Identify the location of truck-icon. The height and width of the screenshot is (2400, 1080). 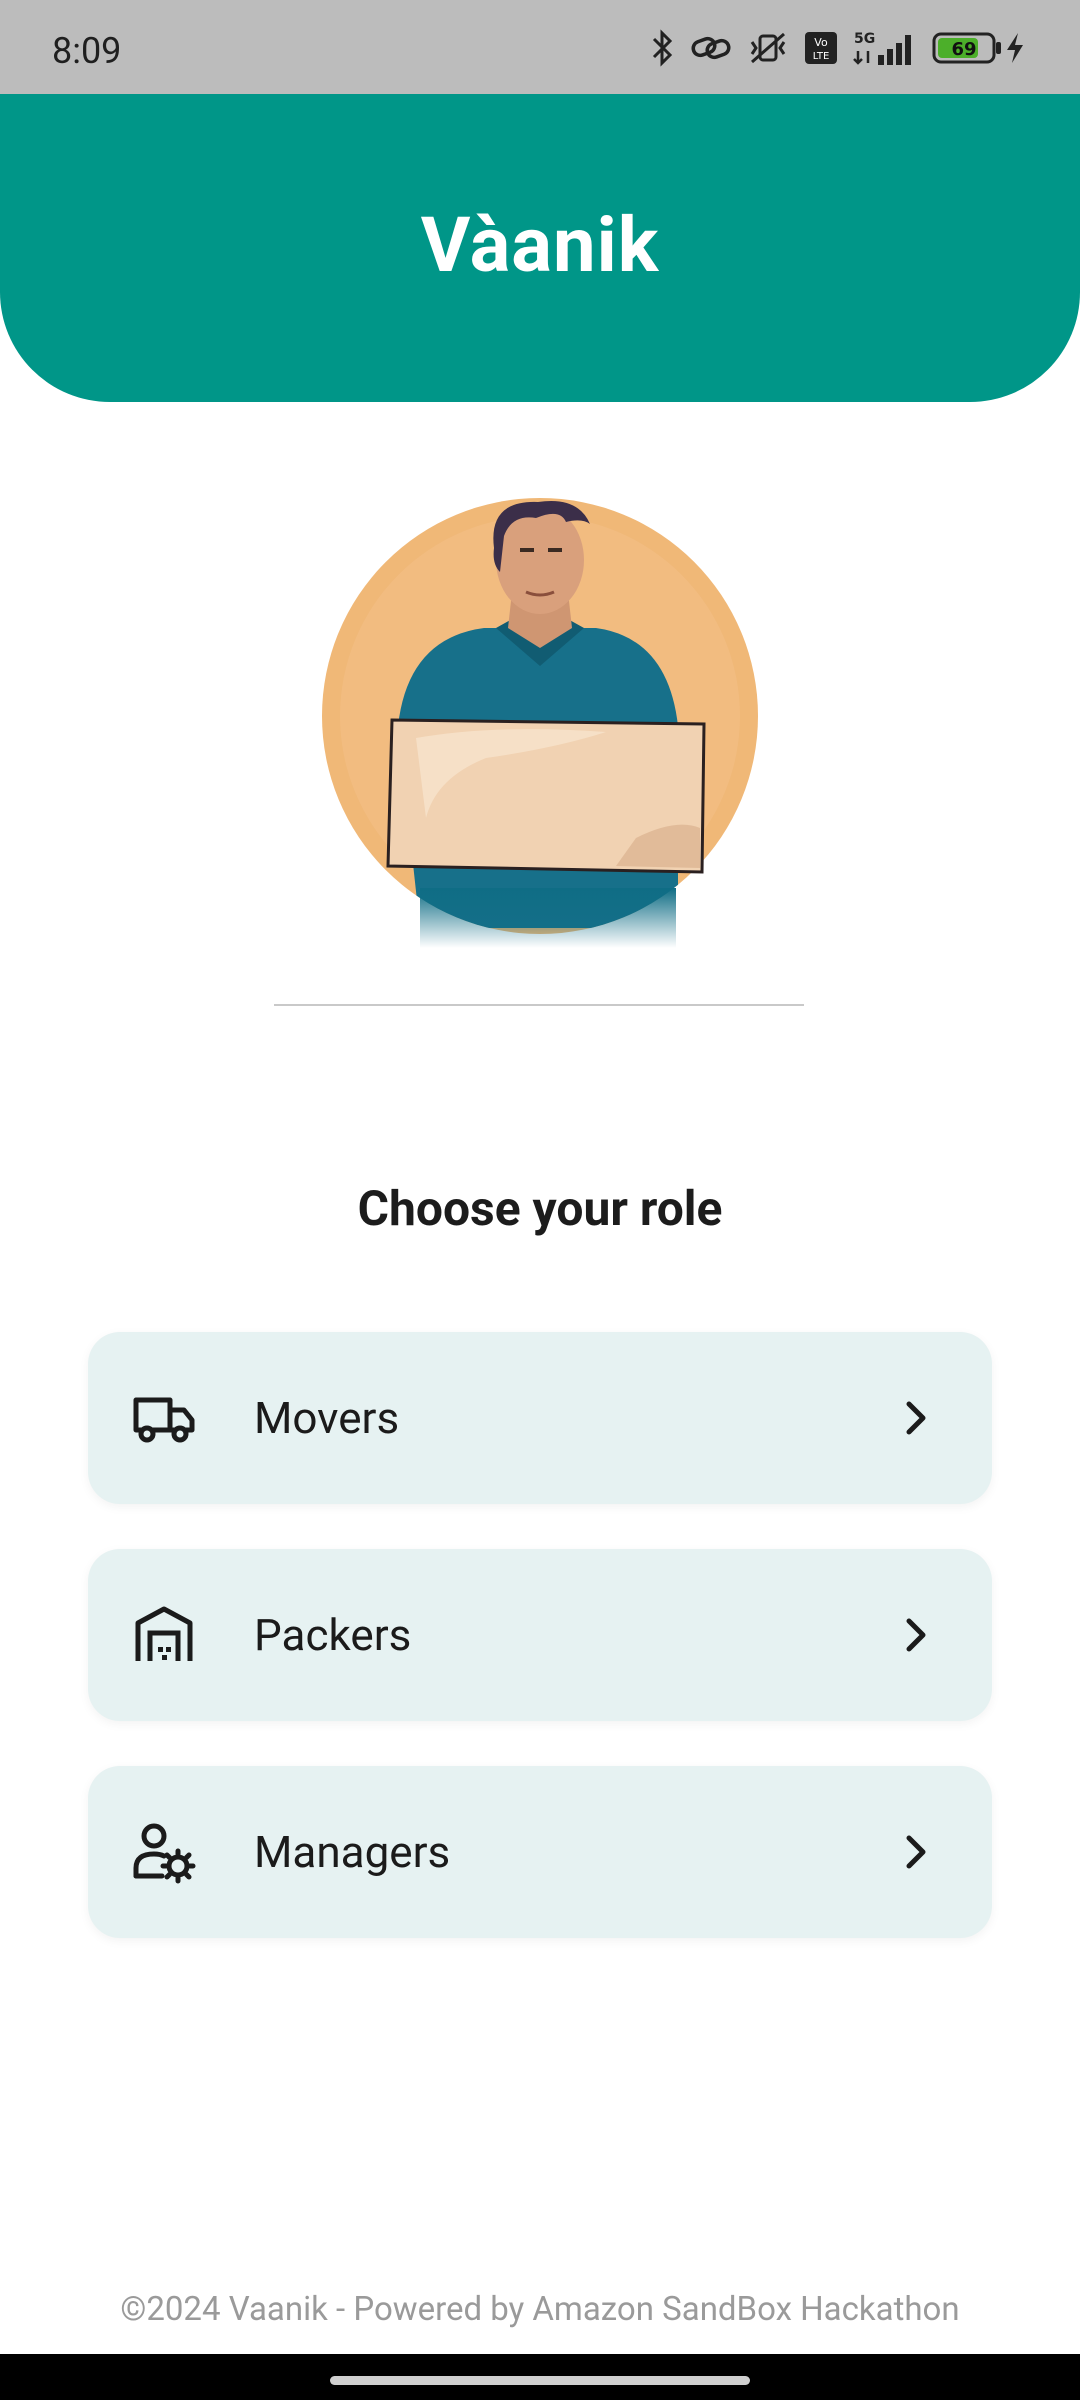
(164, 1420).